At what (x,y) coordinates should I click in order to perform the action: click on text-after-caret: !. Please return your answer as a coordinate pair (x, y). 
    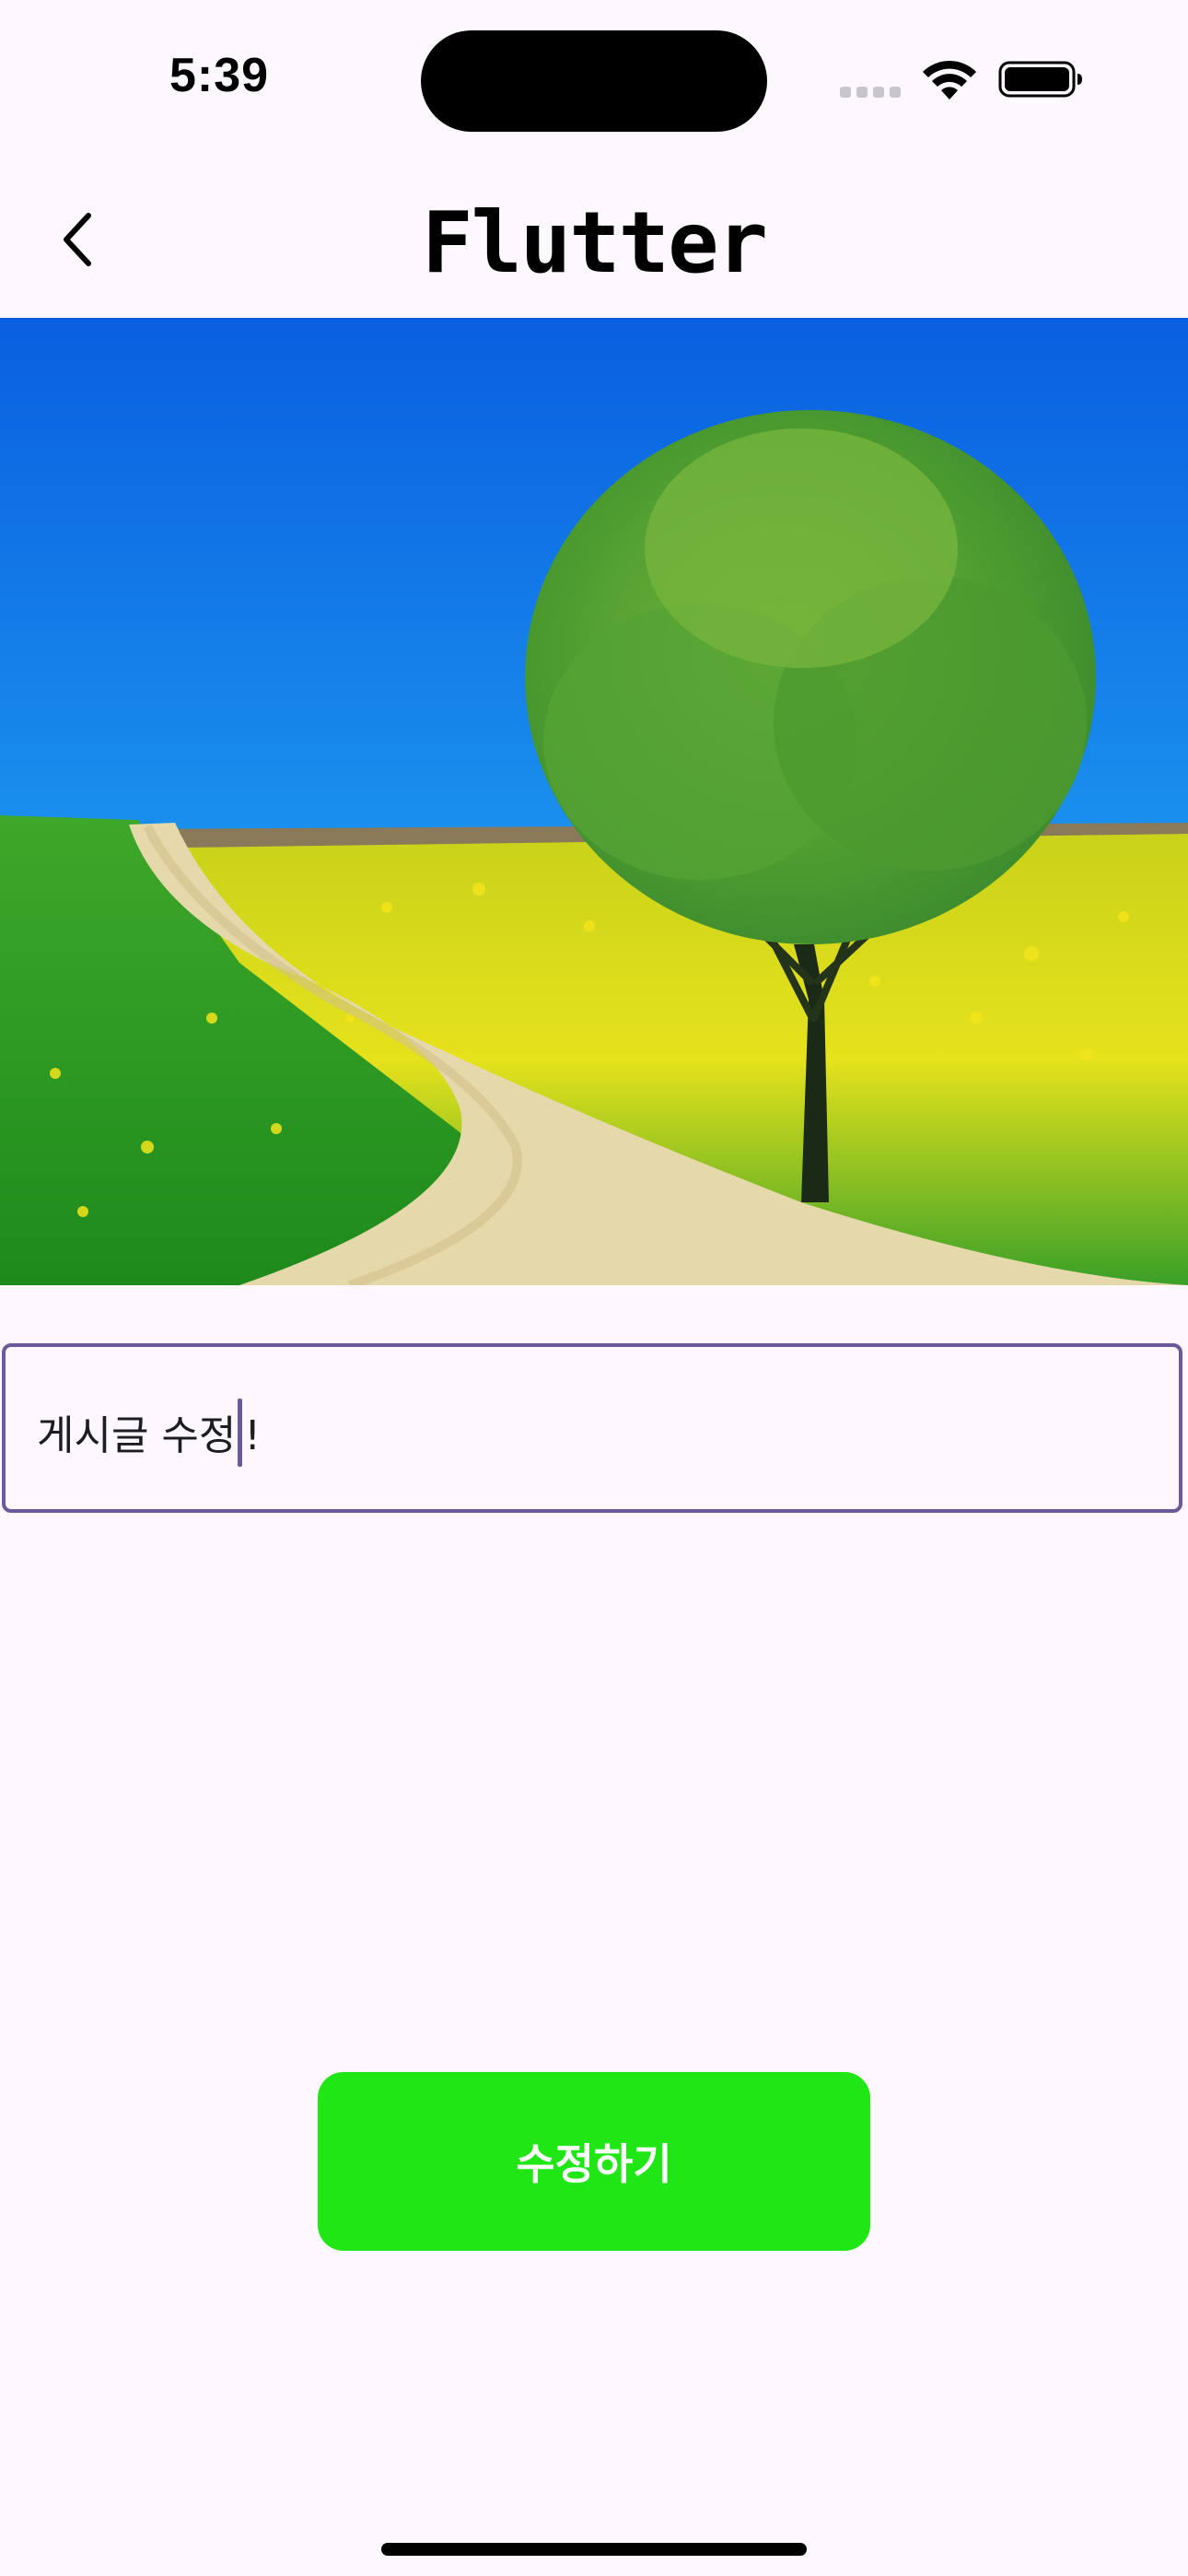
    Looking at the image, I should click on (253, 1435).